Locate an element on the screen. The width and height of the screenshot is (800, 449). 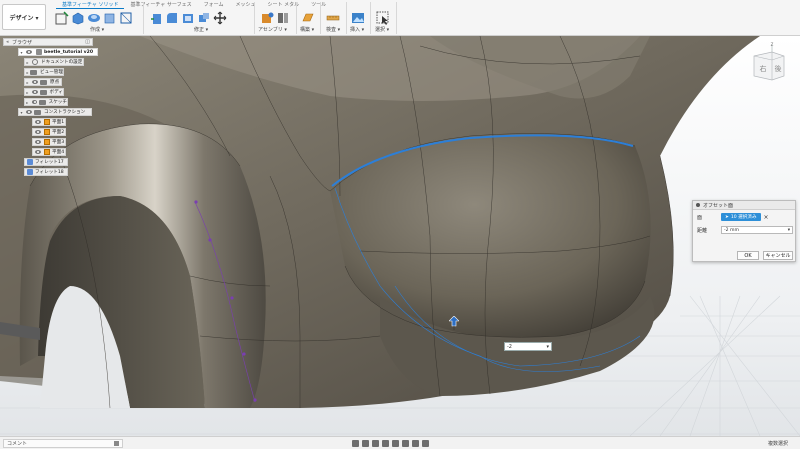
extrude-icon is located at coordinates (78, 18).